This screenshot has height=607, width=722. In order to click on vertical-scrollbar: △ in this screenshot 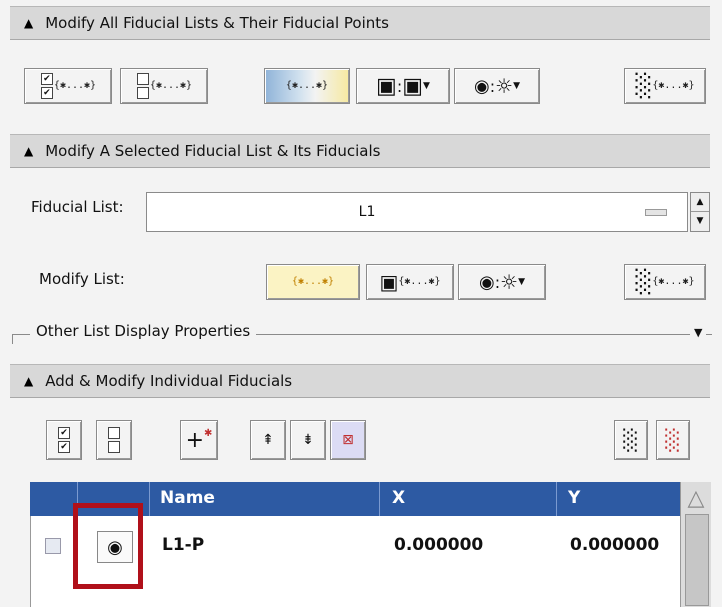, I will do `click(695, 544)`.